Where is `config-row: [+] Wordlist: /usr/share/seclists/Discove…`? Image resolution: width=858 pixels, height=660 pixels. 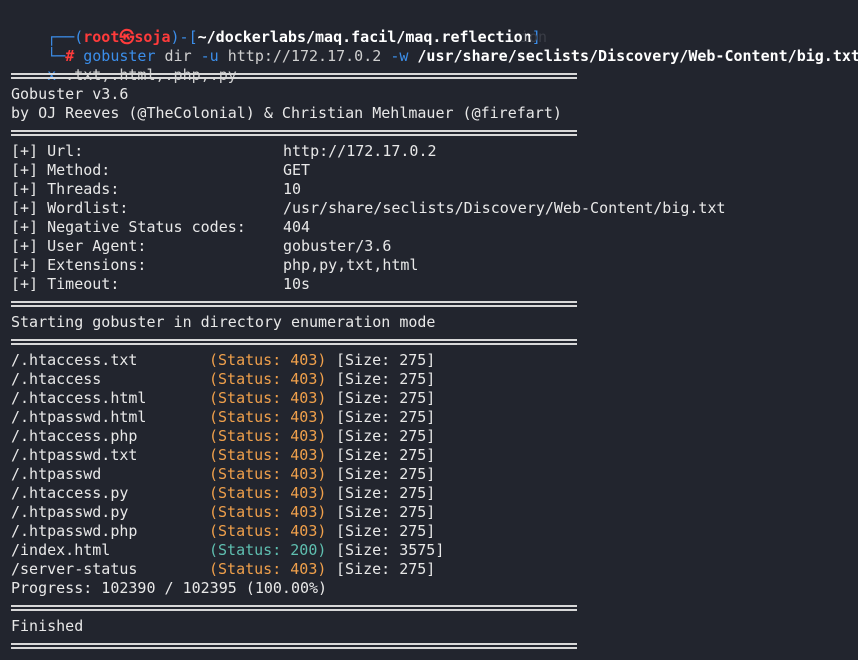 config-row: [+] Wordlist: /usr/share/seclists/Discove… is located at coordinates (434, 208).